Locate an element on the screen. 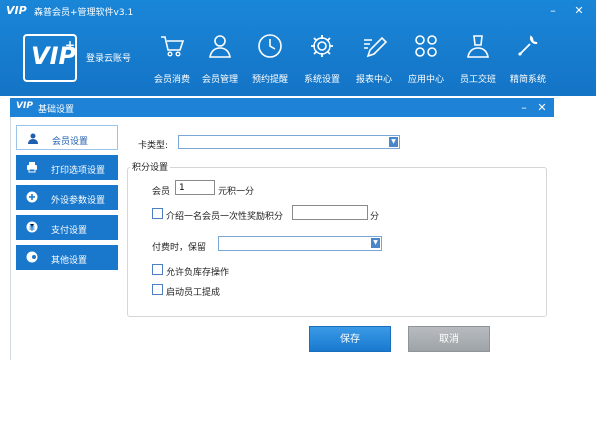 The height and width of the screenshot is (444, 596). device-icon is located at coordinates (32, 197).